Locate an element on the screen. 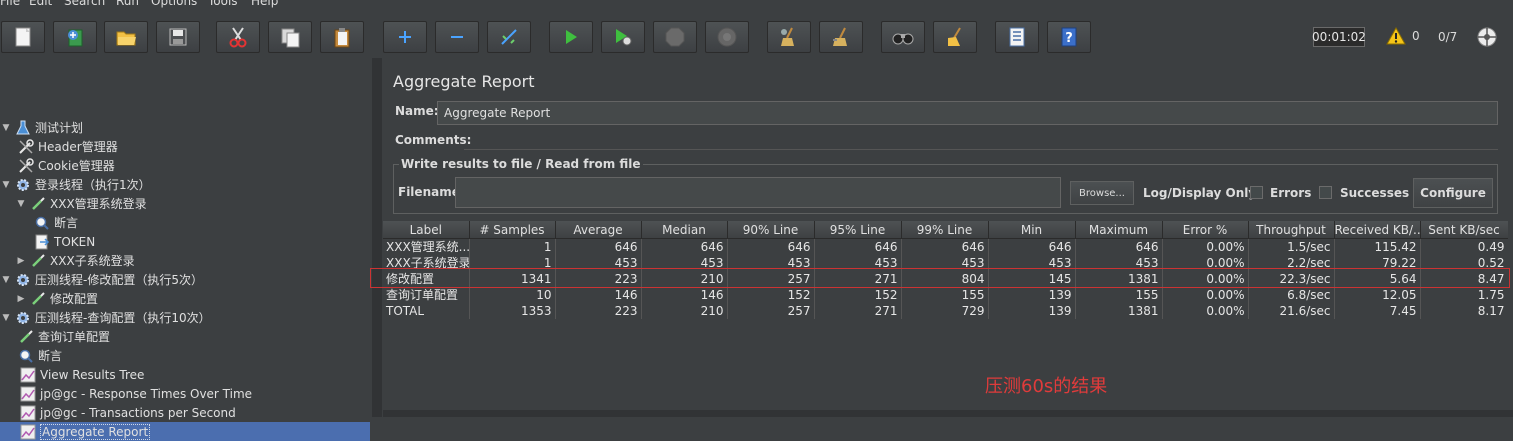 The width and height of the screenshot is (1513, 441). menu-search: Search is located at coordinates (84, 4).